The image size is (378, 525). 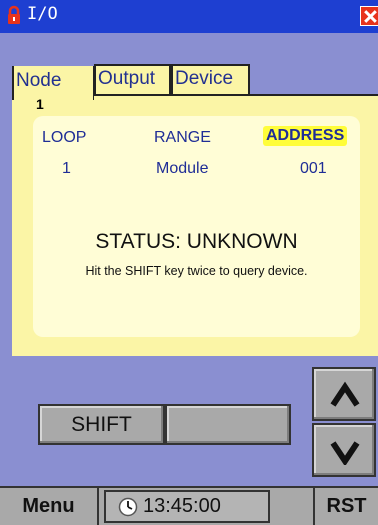 What do you see at coordinates (313, 168) in the screenshot?
I see `address-value: 001` at bounding box center [313, 168].